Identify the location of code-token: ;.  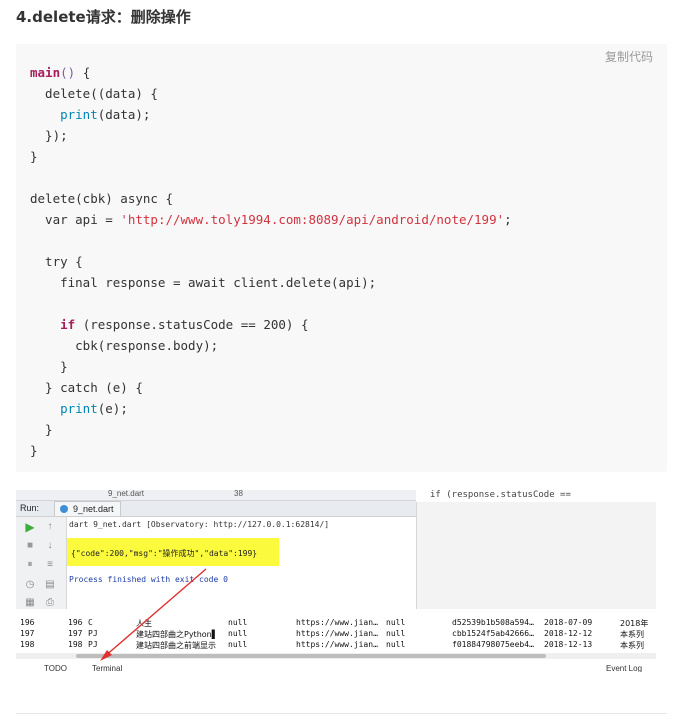
(508, 219).